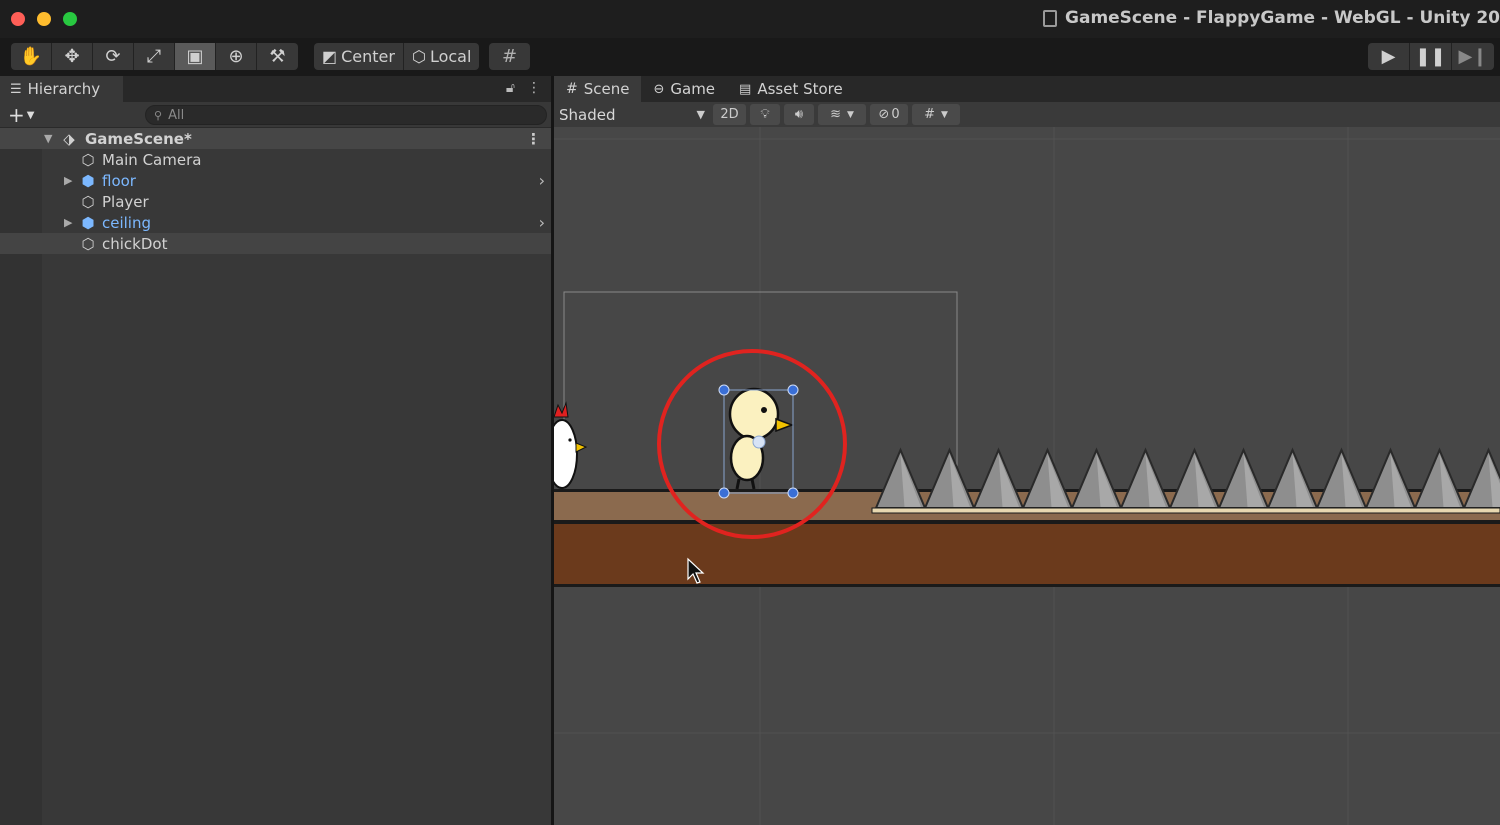  I want to click on custom-tool-button: ⚒, so click(277, 56).